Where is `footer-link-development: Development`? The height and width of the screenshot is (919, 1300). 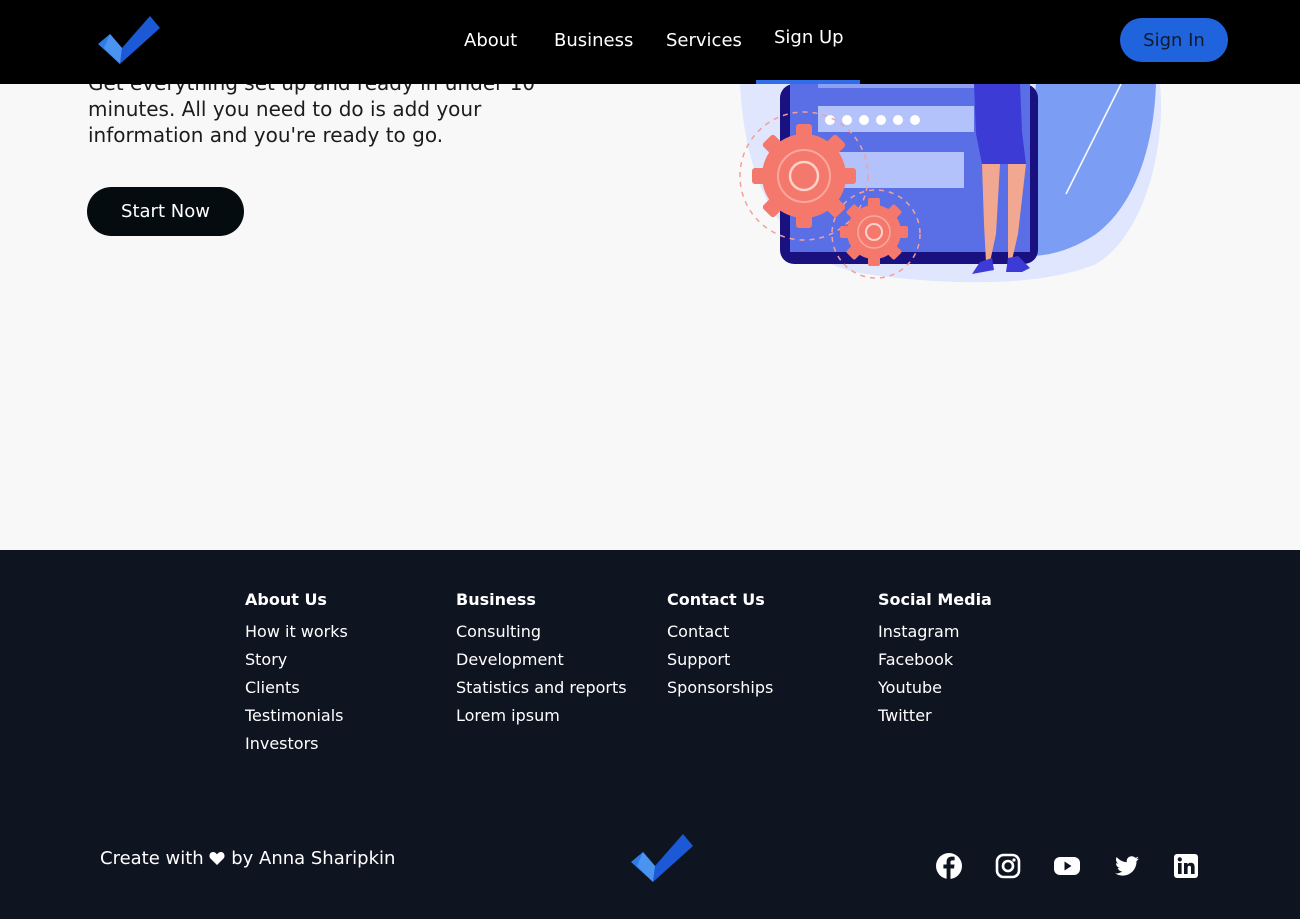 footer-link-development: Development is located at coordinates (541, 664).